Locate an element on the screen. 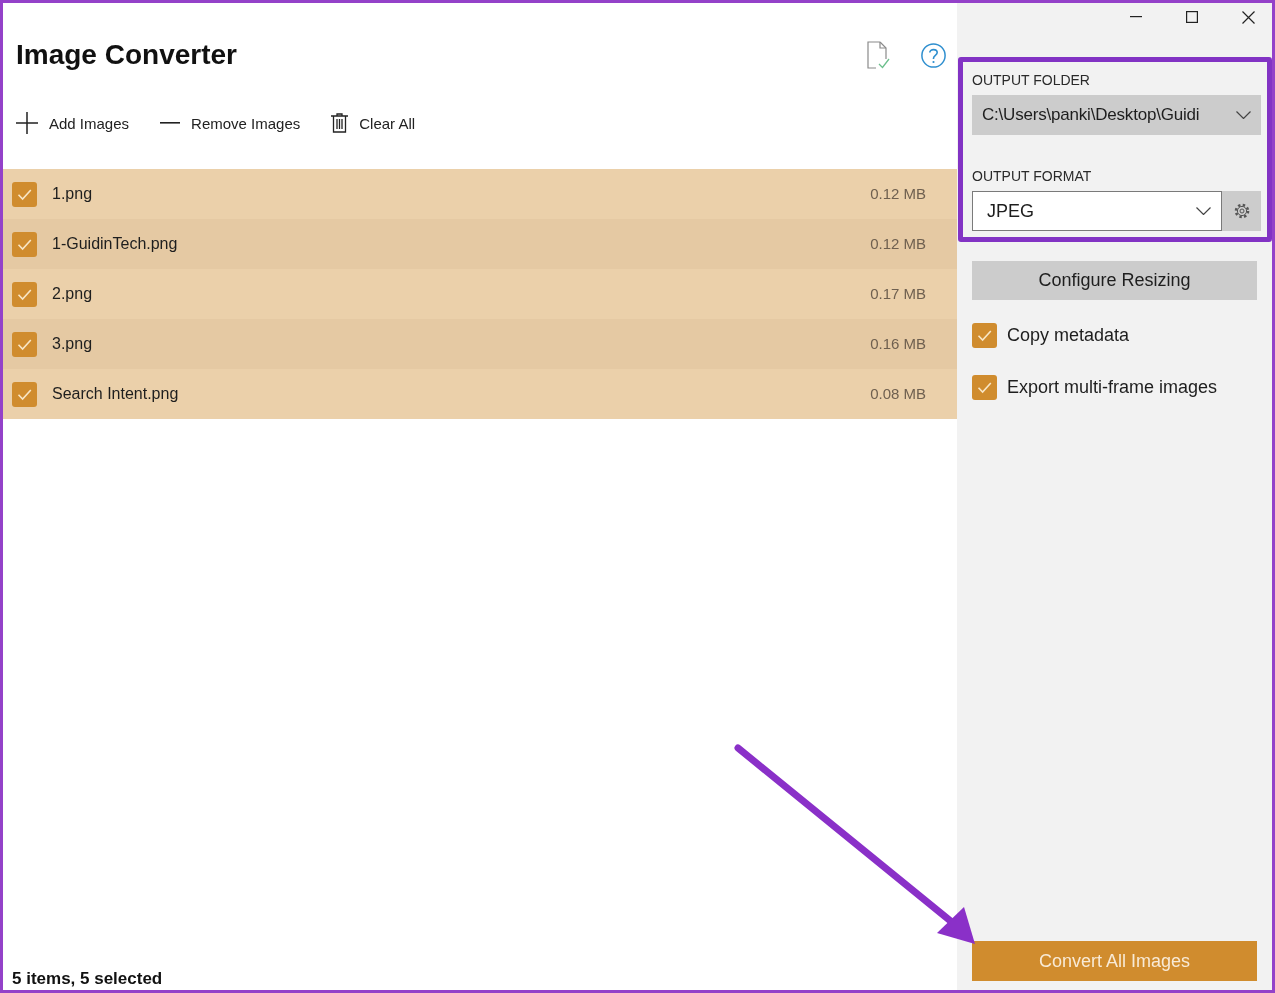 The image size is (1275, 993). file-name: 2.png is located at coordinates (72, 294).